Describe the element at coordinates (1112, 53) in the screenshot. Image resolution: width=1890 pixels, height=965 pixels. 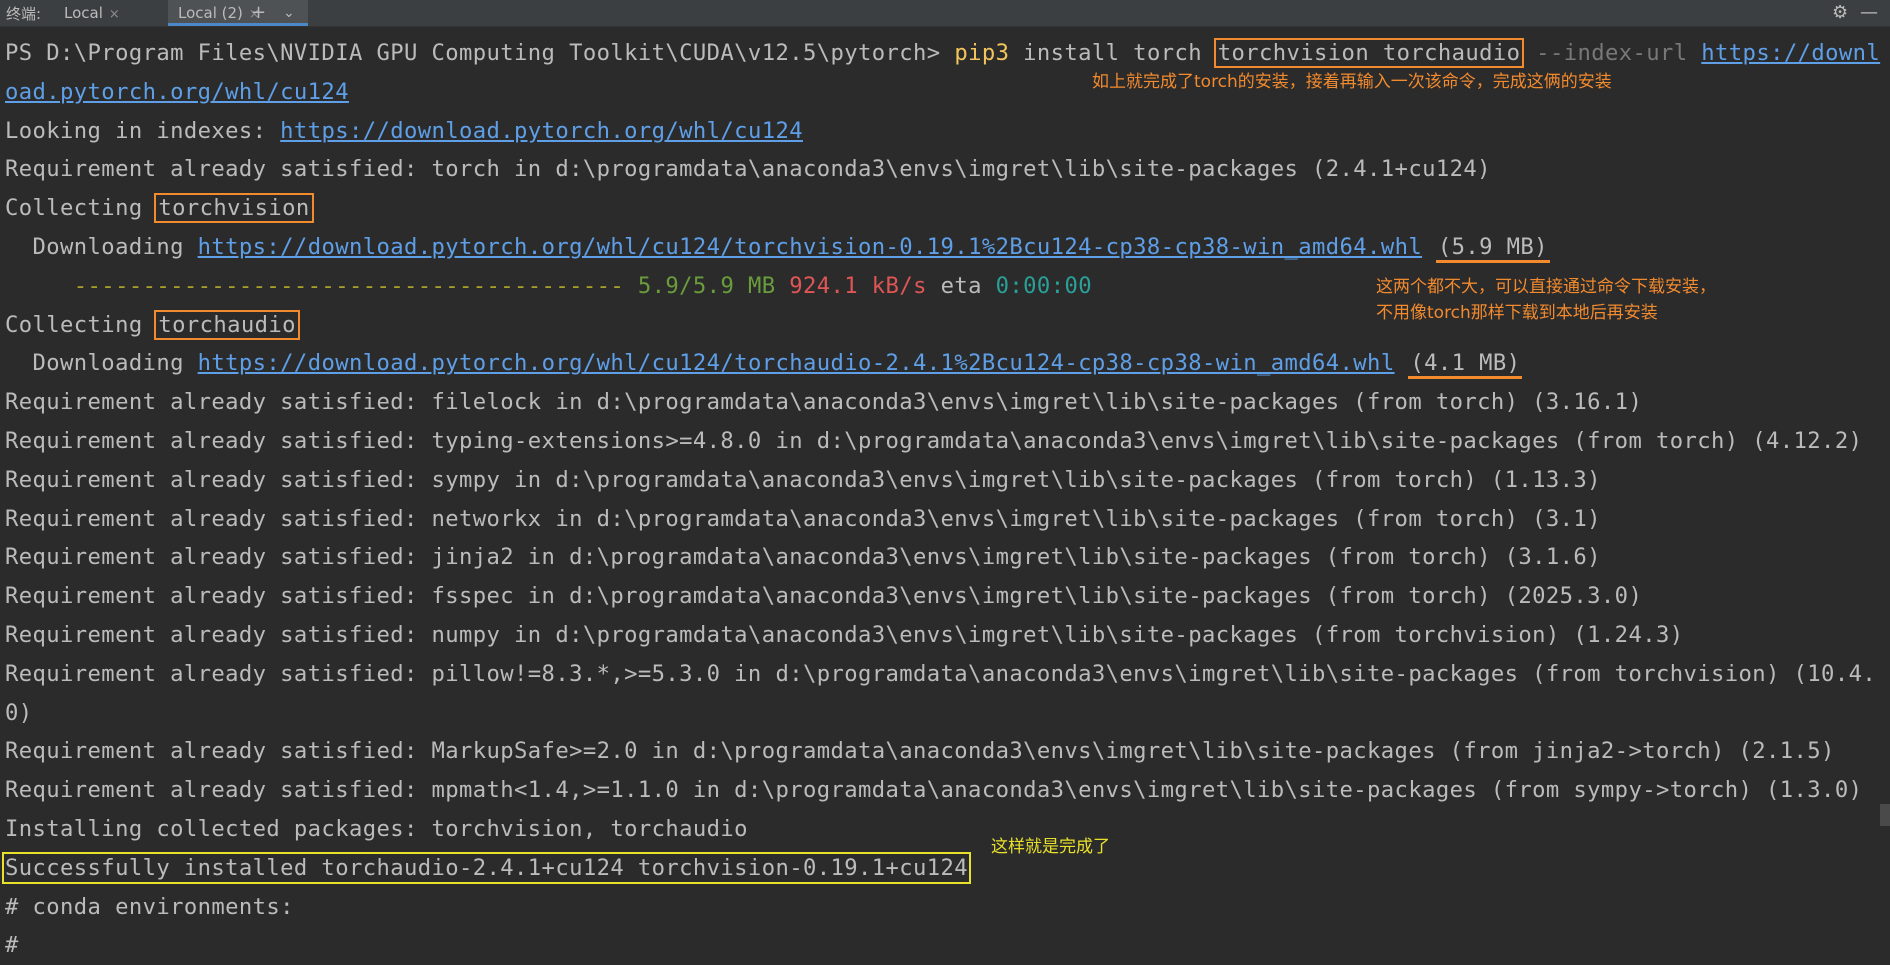
I see `cmd-install: install torch` at that location.